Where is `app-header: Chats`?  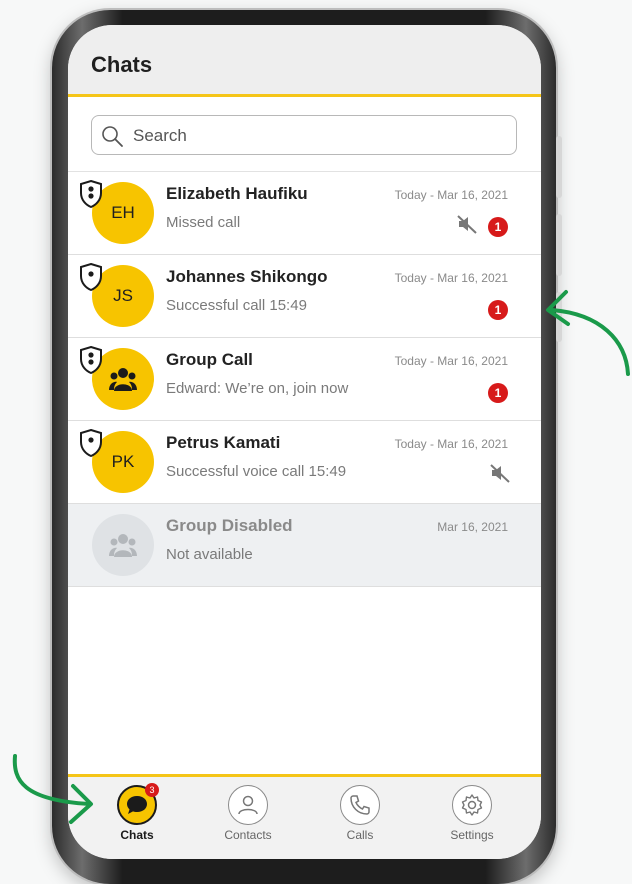 app-header: Chats is located at coordinates (304, 61).